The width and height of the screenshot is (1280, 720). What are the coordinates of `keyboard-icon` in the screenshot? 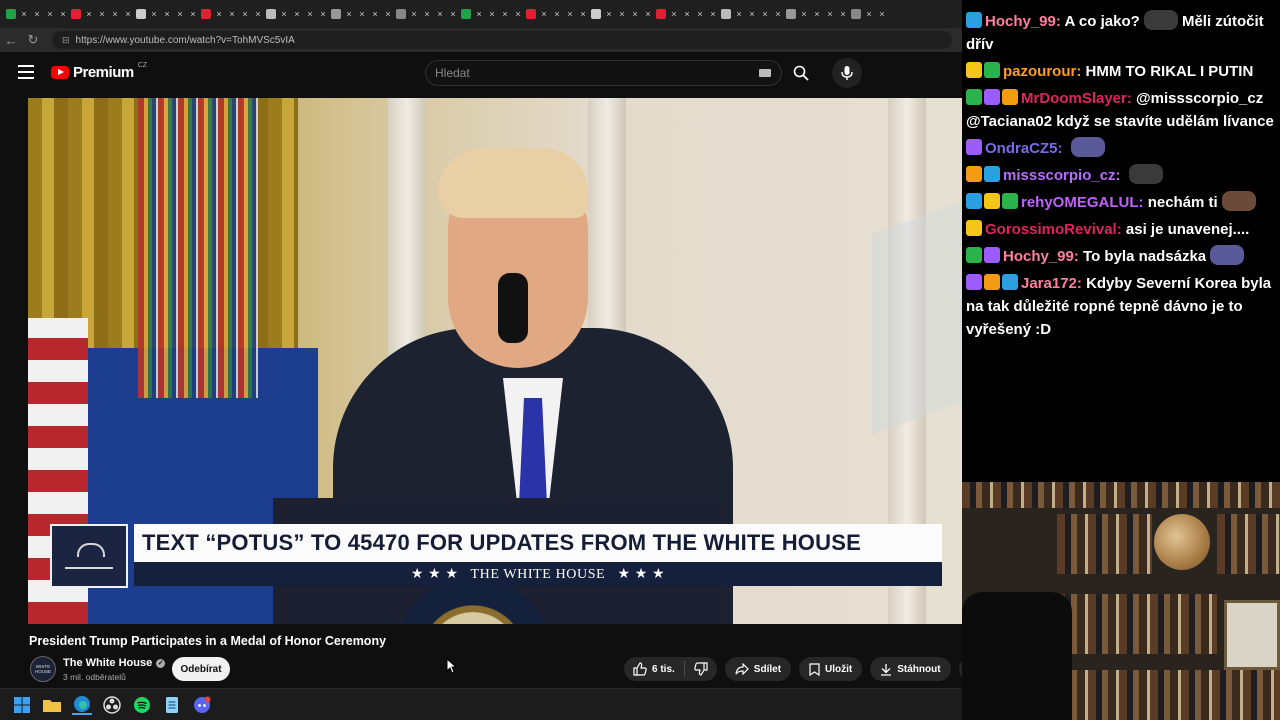 It's located at (765, 73).